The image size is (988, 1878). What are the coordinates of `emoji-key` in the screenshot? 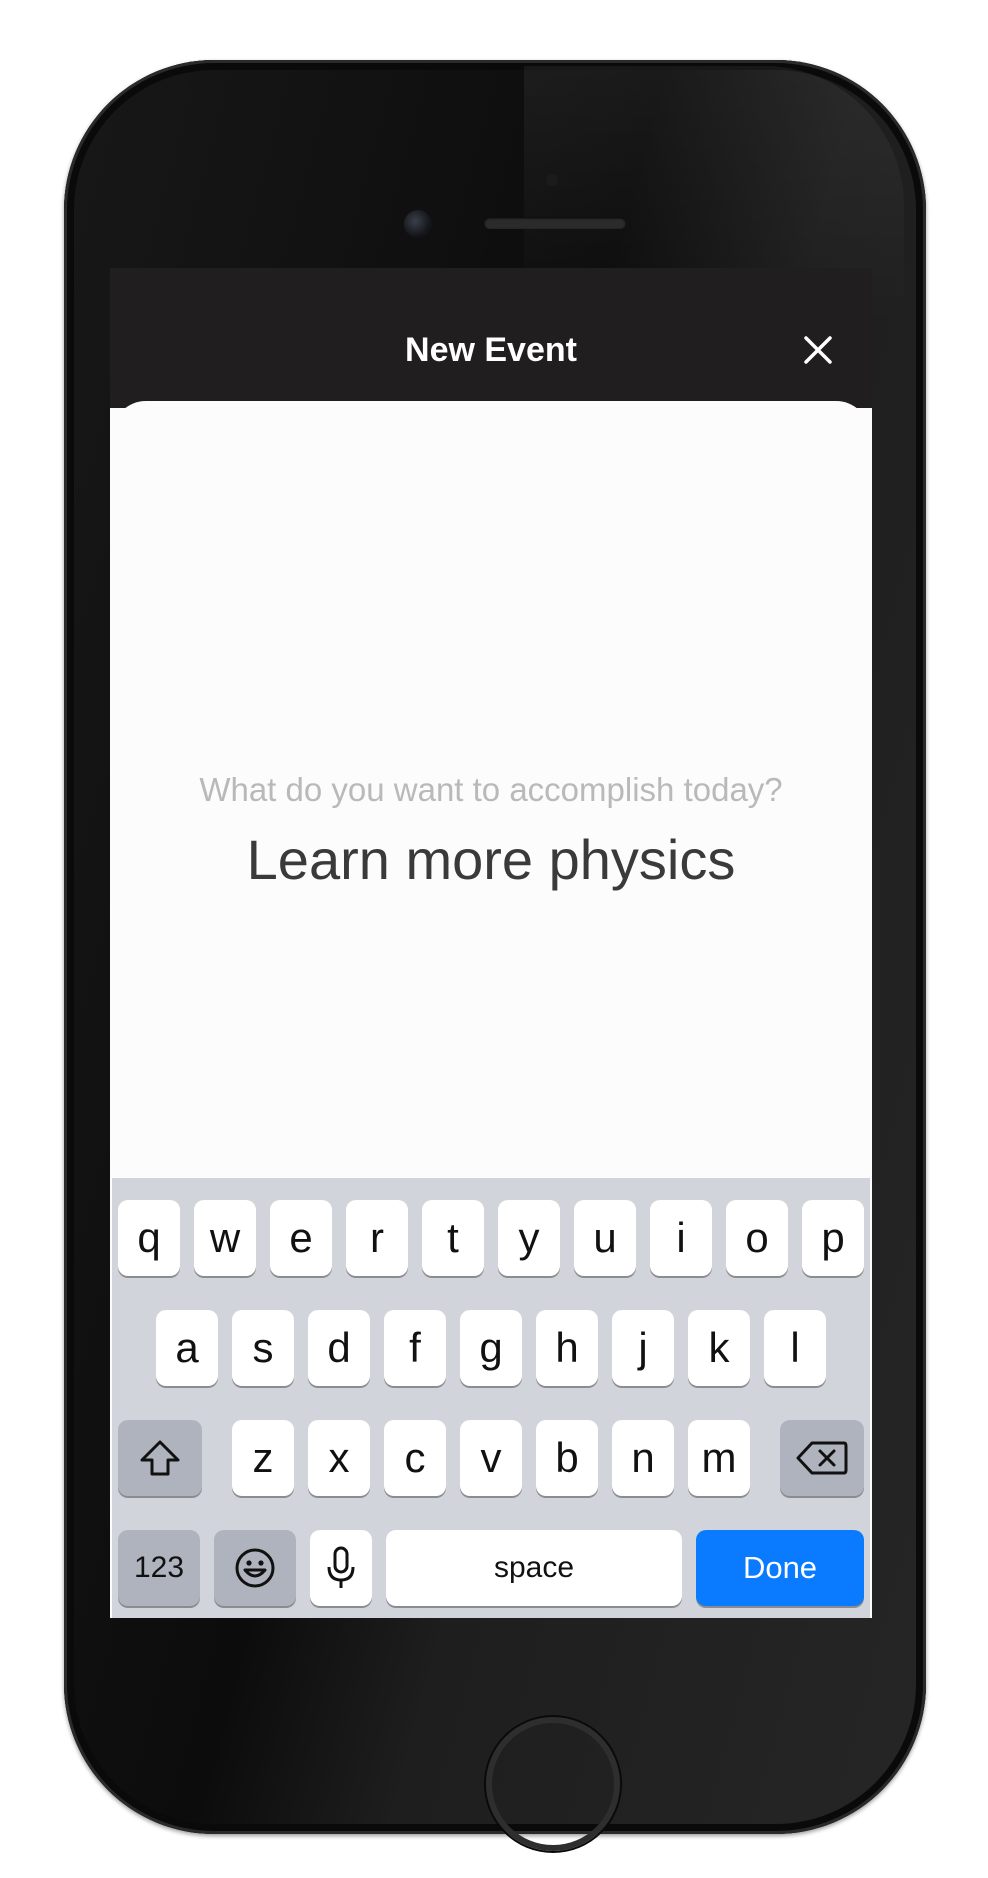 It's located at (255, 1568).